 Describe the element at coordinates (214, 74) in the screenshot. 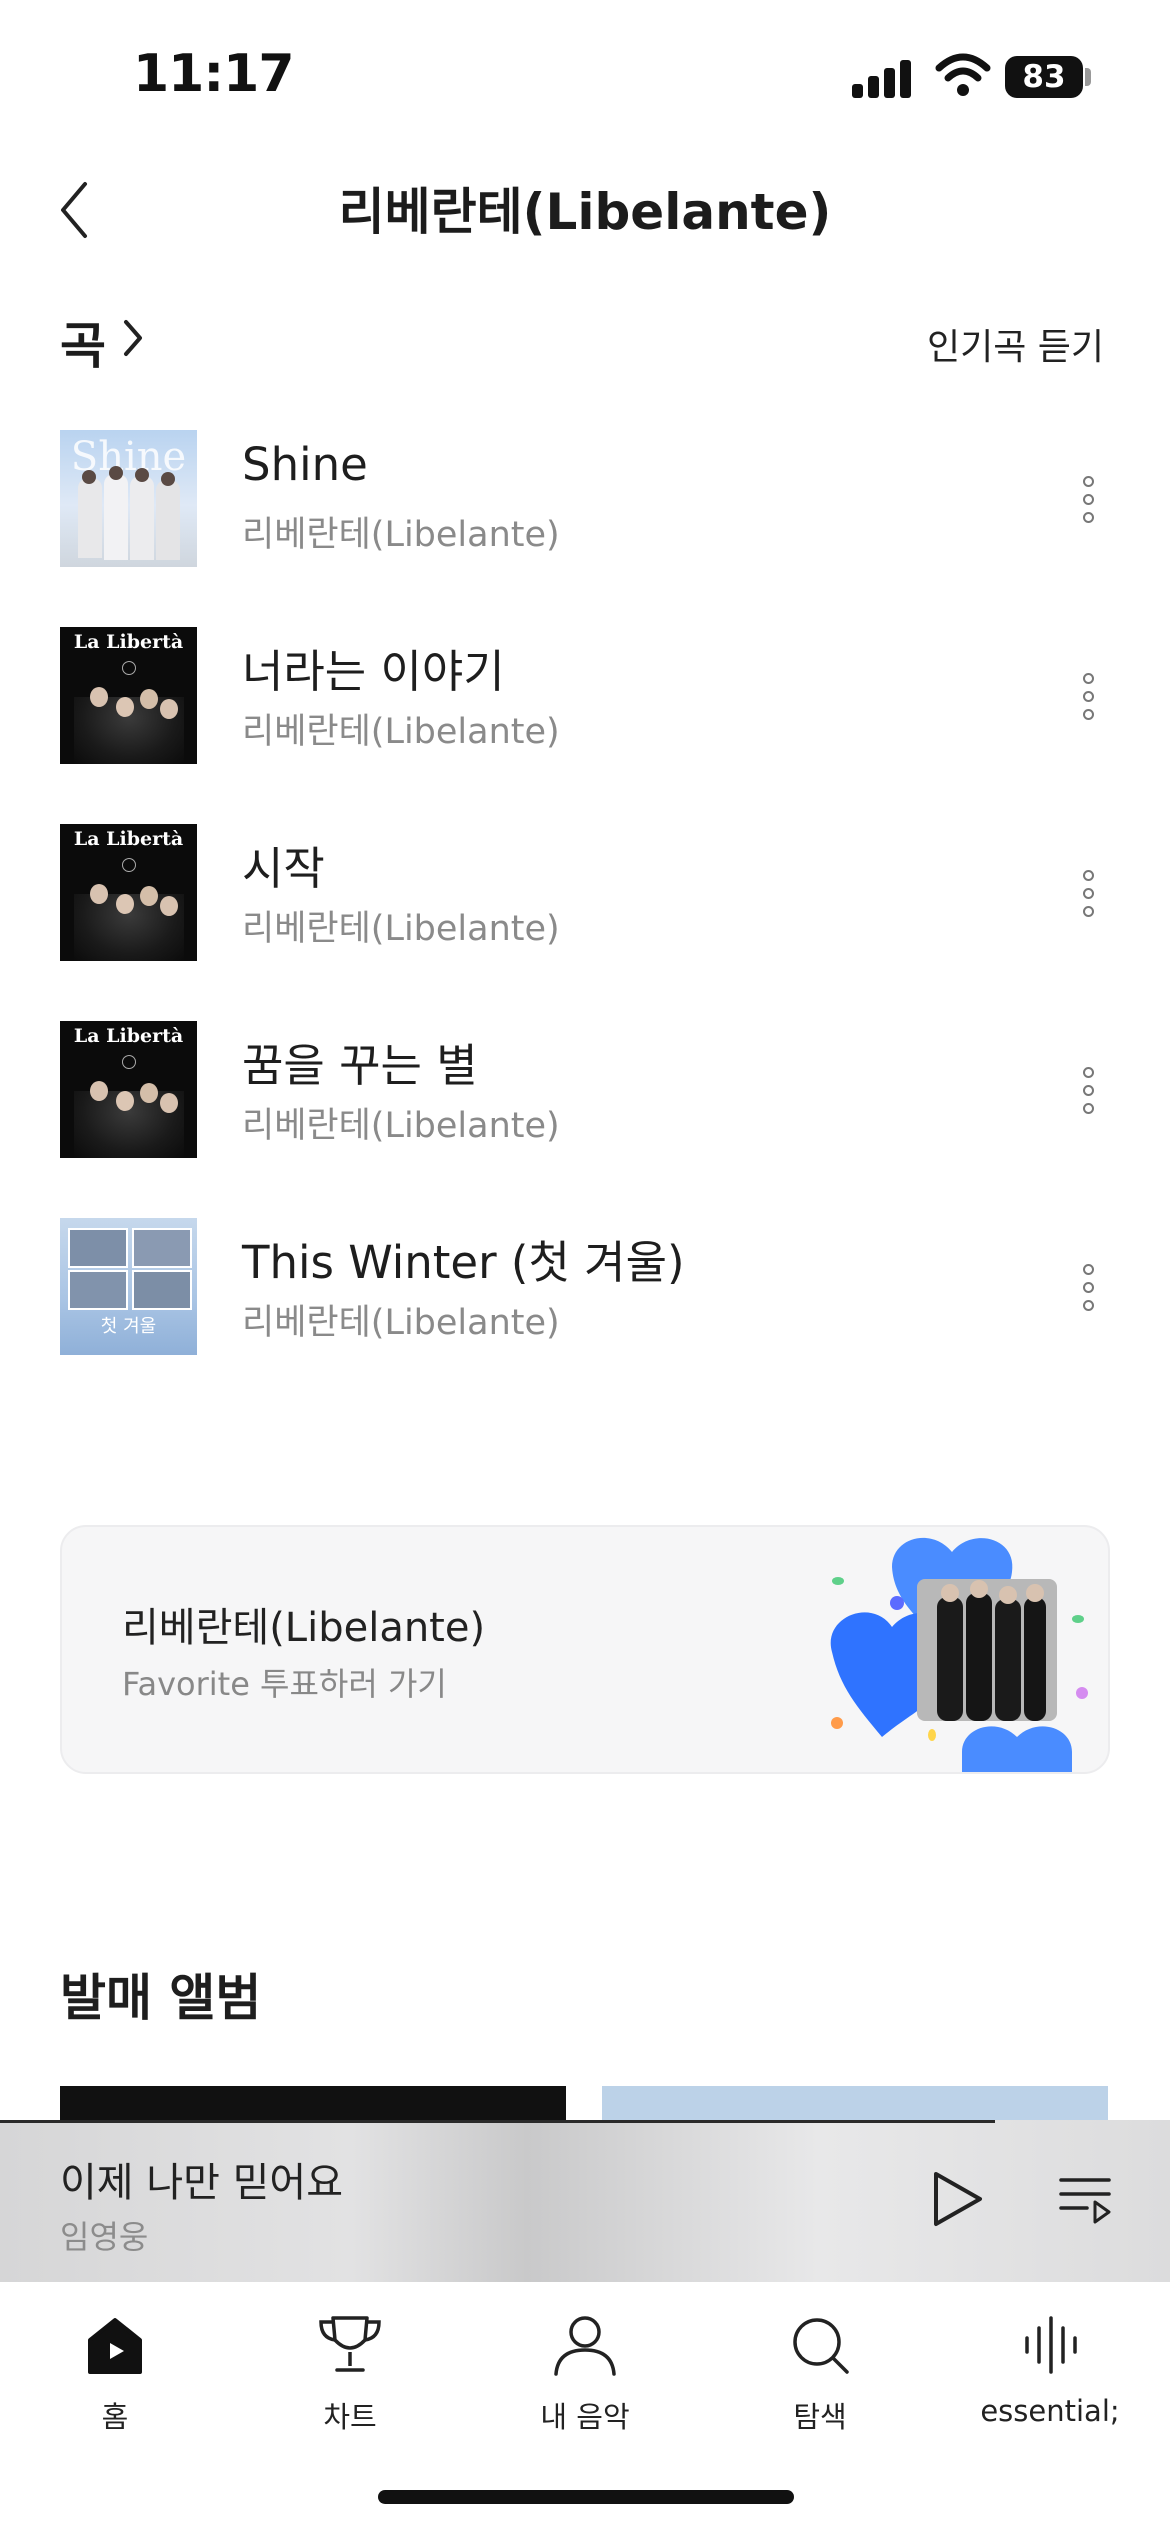

I see `status-time: 11:17` at that location.